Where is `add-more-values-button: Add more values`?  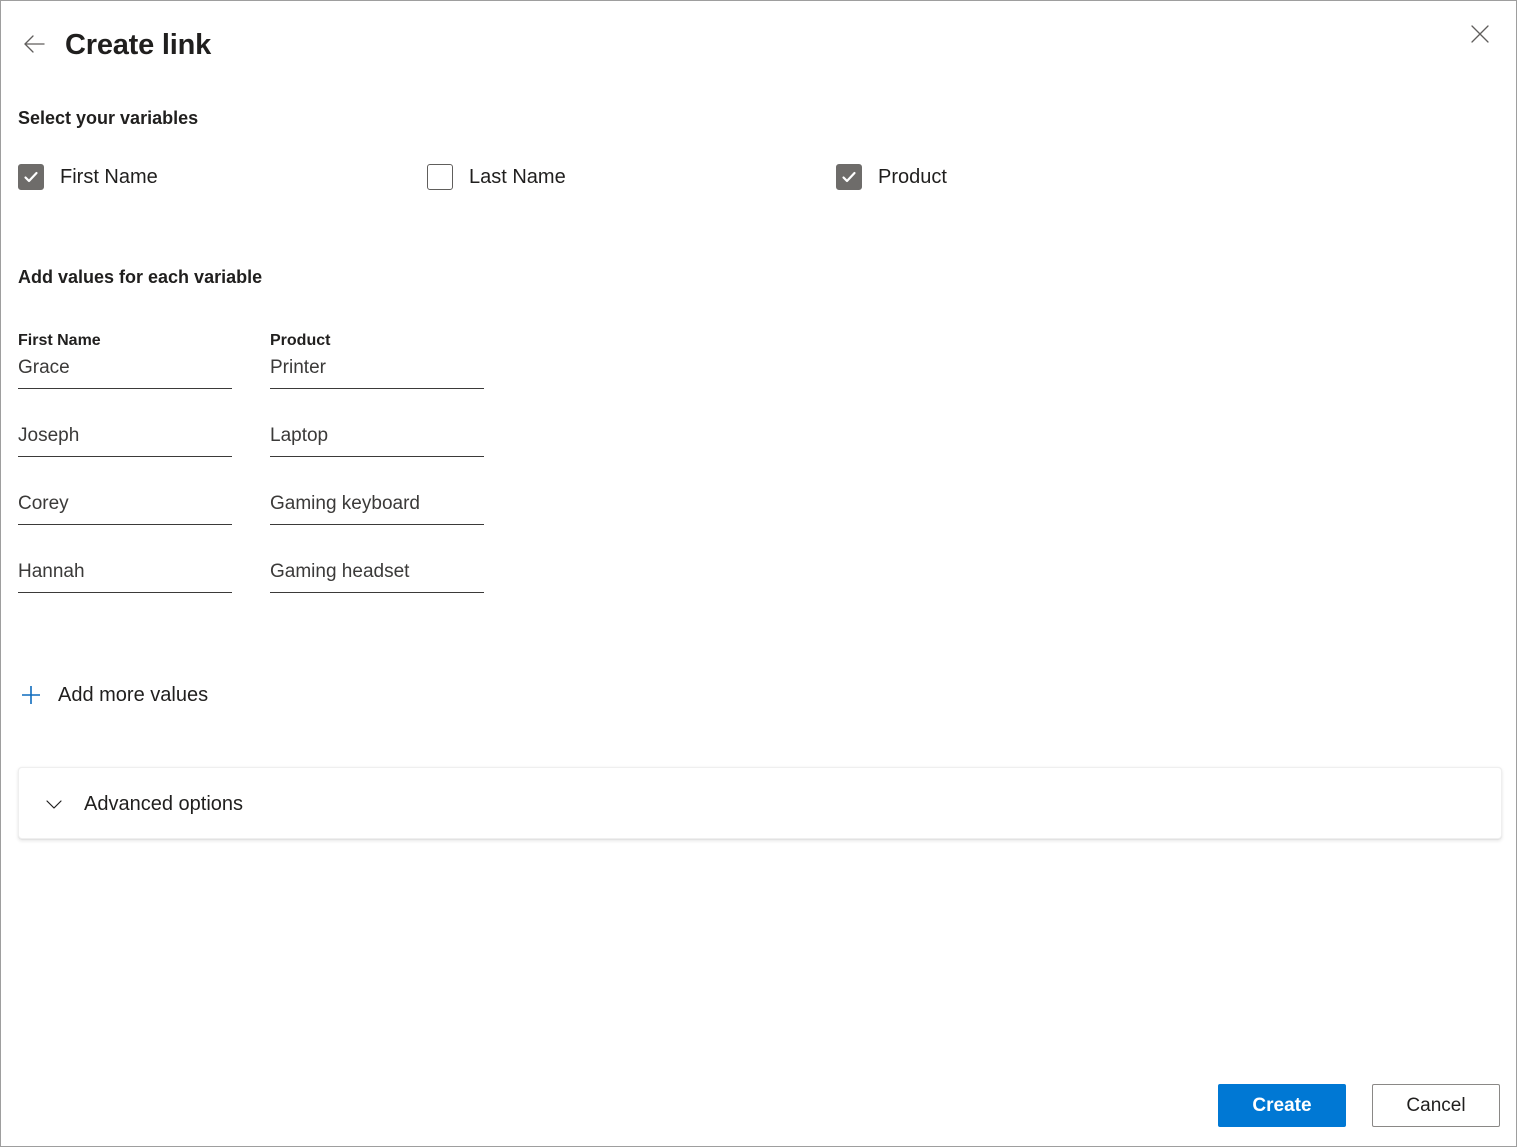 add-more-values-button: Add more values is located at coordinates (113, 695).